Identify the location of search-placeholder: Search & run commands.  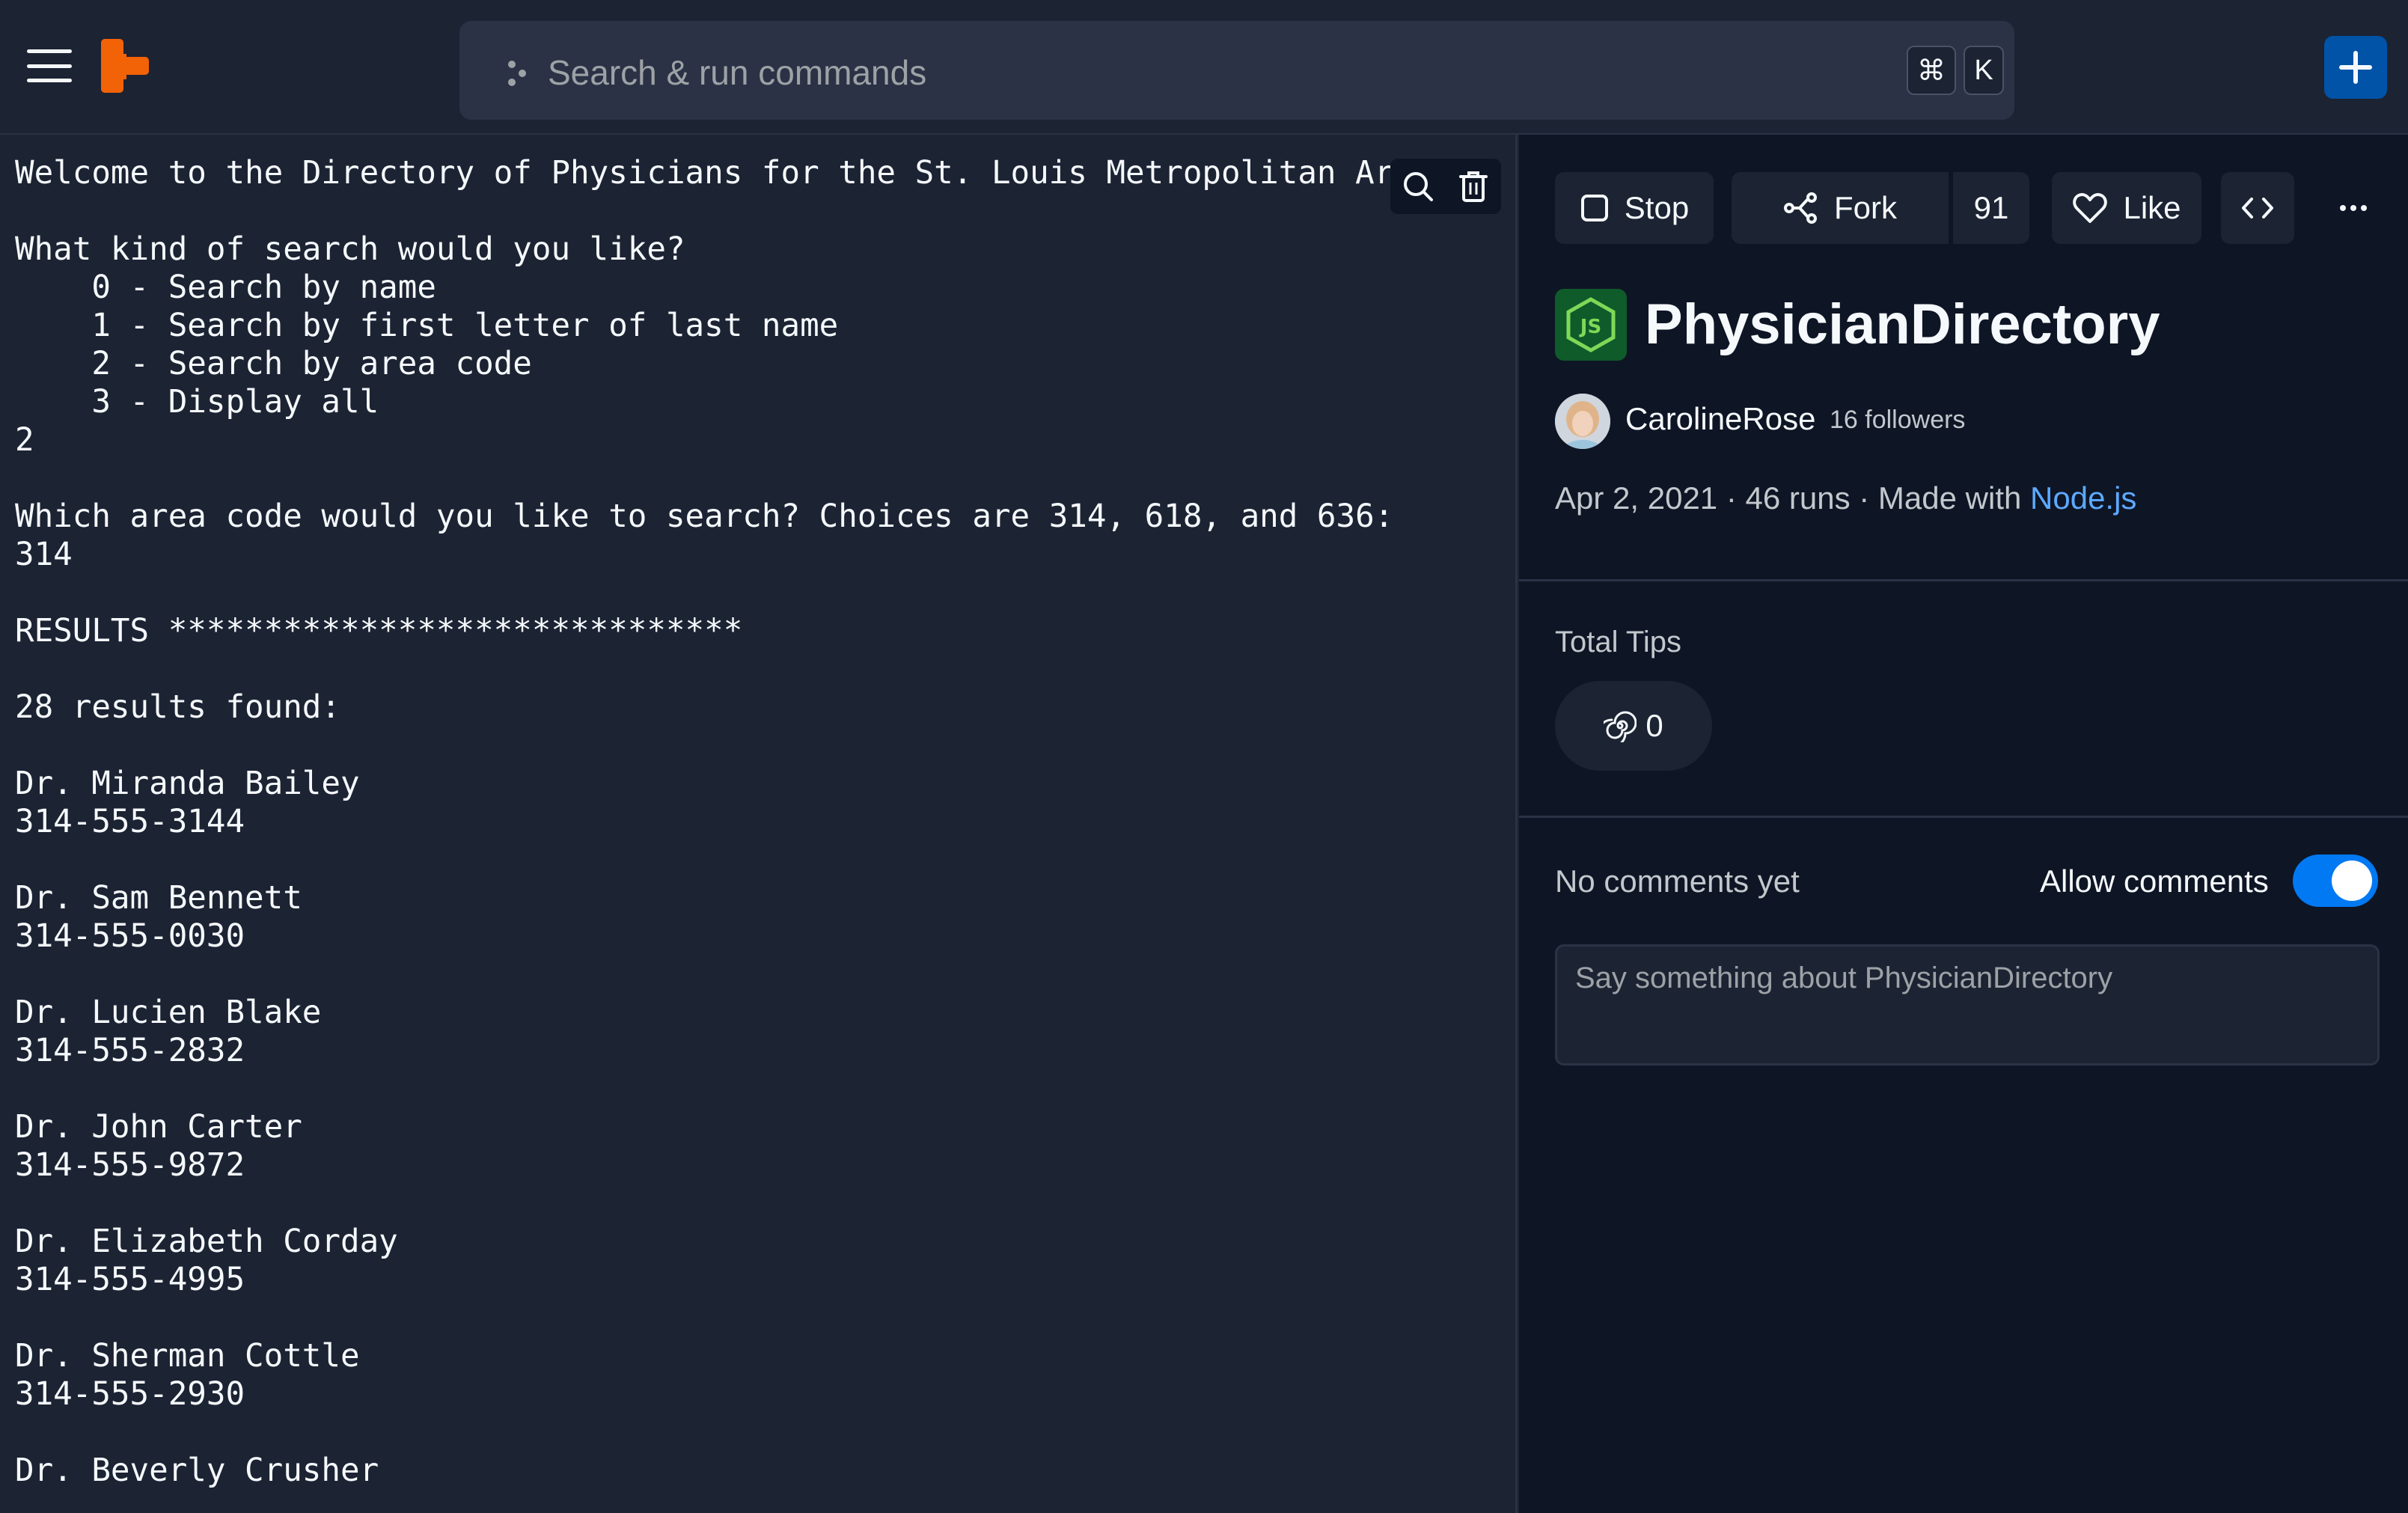
(737, 72).